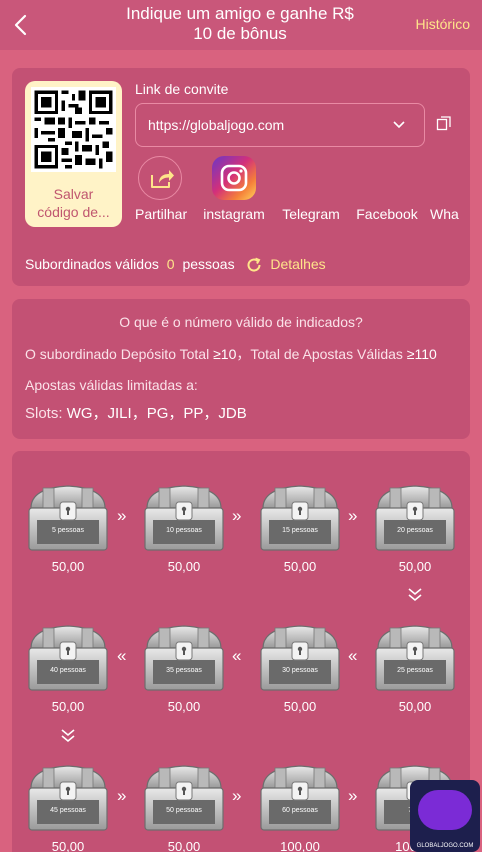 Image resolution: width=482 pixels, height=852 pixels. I want to click on reward-chest: 30 pessoas, so click(300, 658).